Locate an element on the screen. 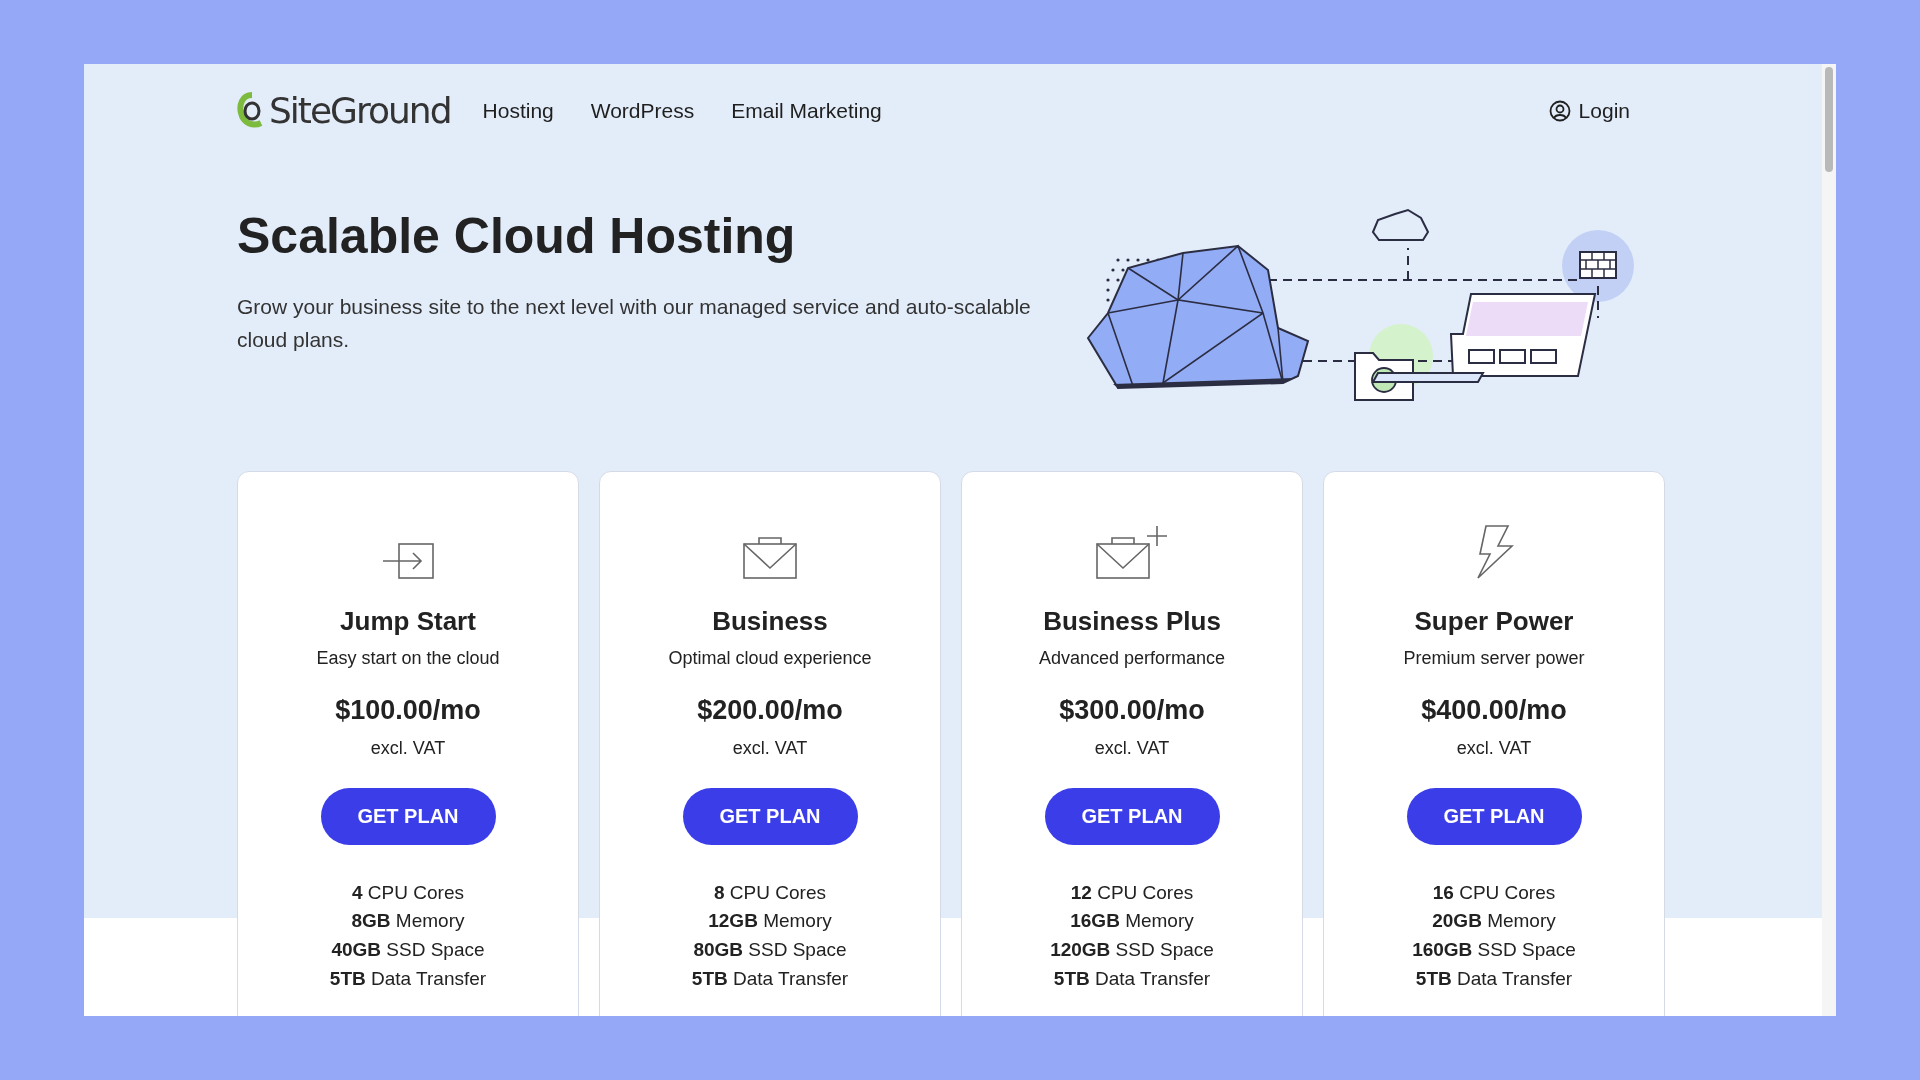 This screenshot has height=1080, width=1920. login-link: Login is located at coordinates (1589, 111).